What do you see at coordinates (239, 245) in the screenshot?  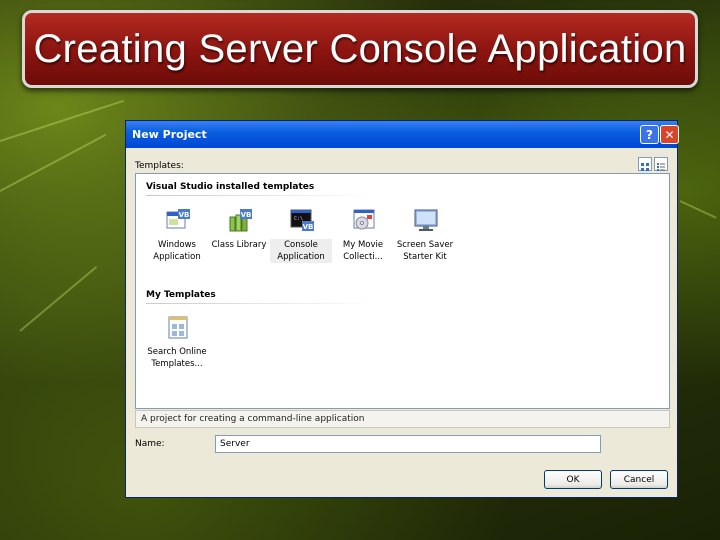 I see `template-label: Class Library` at bounding box center [239, 245].